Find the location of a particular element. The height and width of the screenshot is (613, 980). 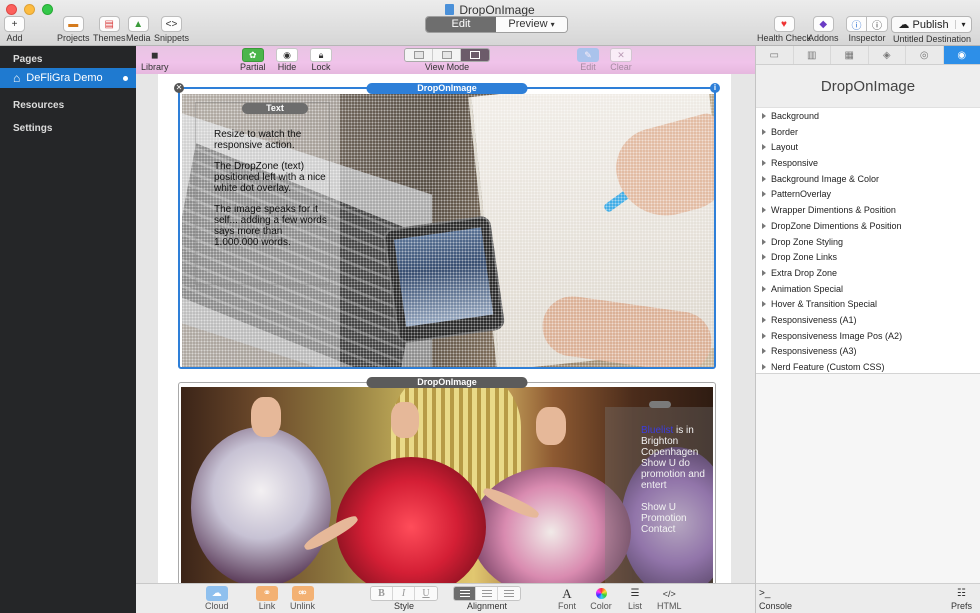

preview-mode-button: Preview ▾ is located at coordinates (531, 24).